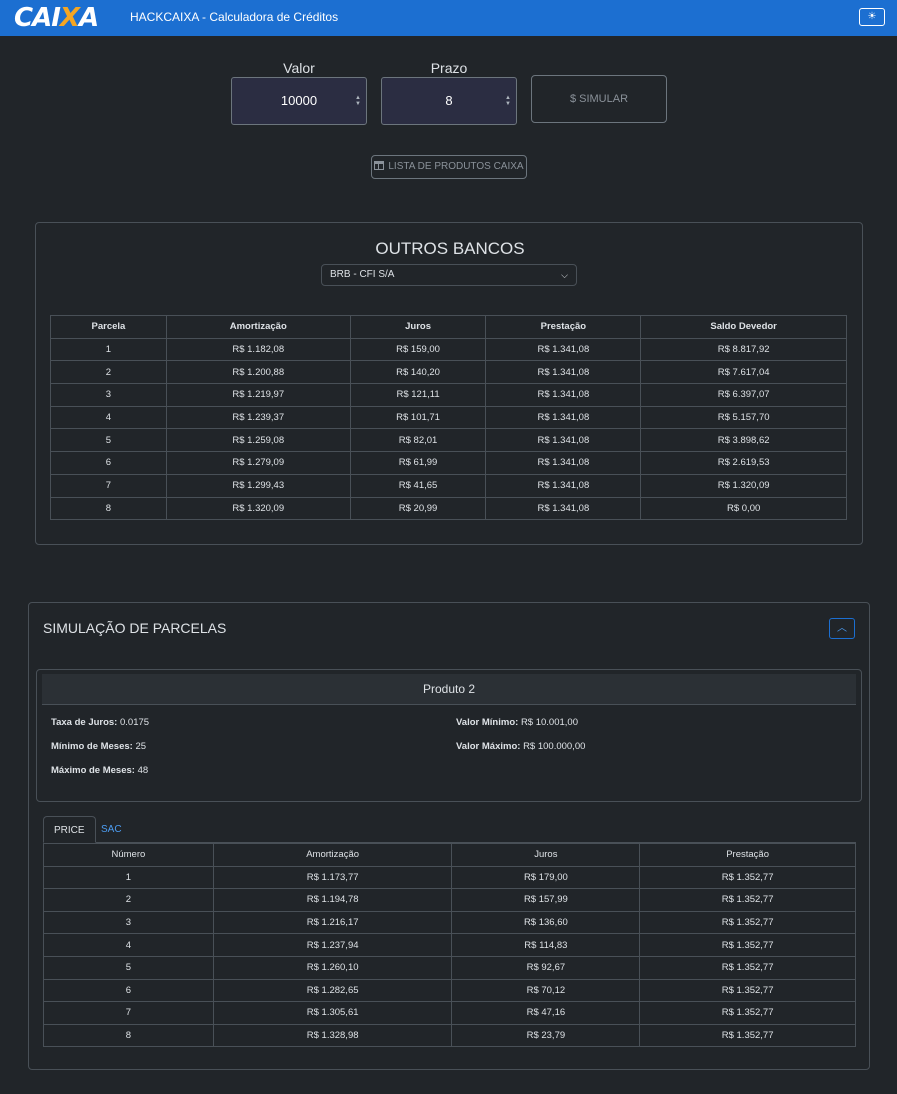  I want to click on simulacao-title: SIMULAÇÃO DE PARCELAS, so click(135, 628).